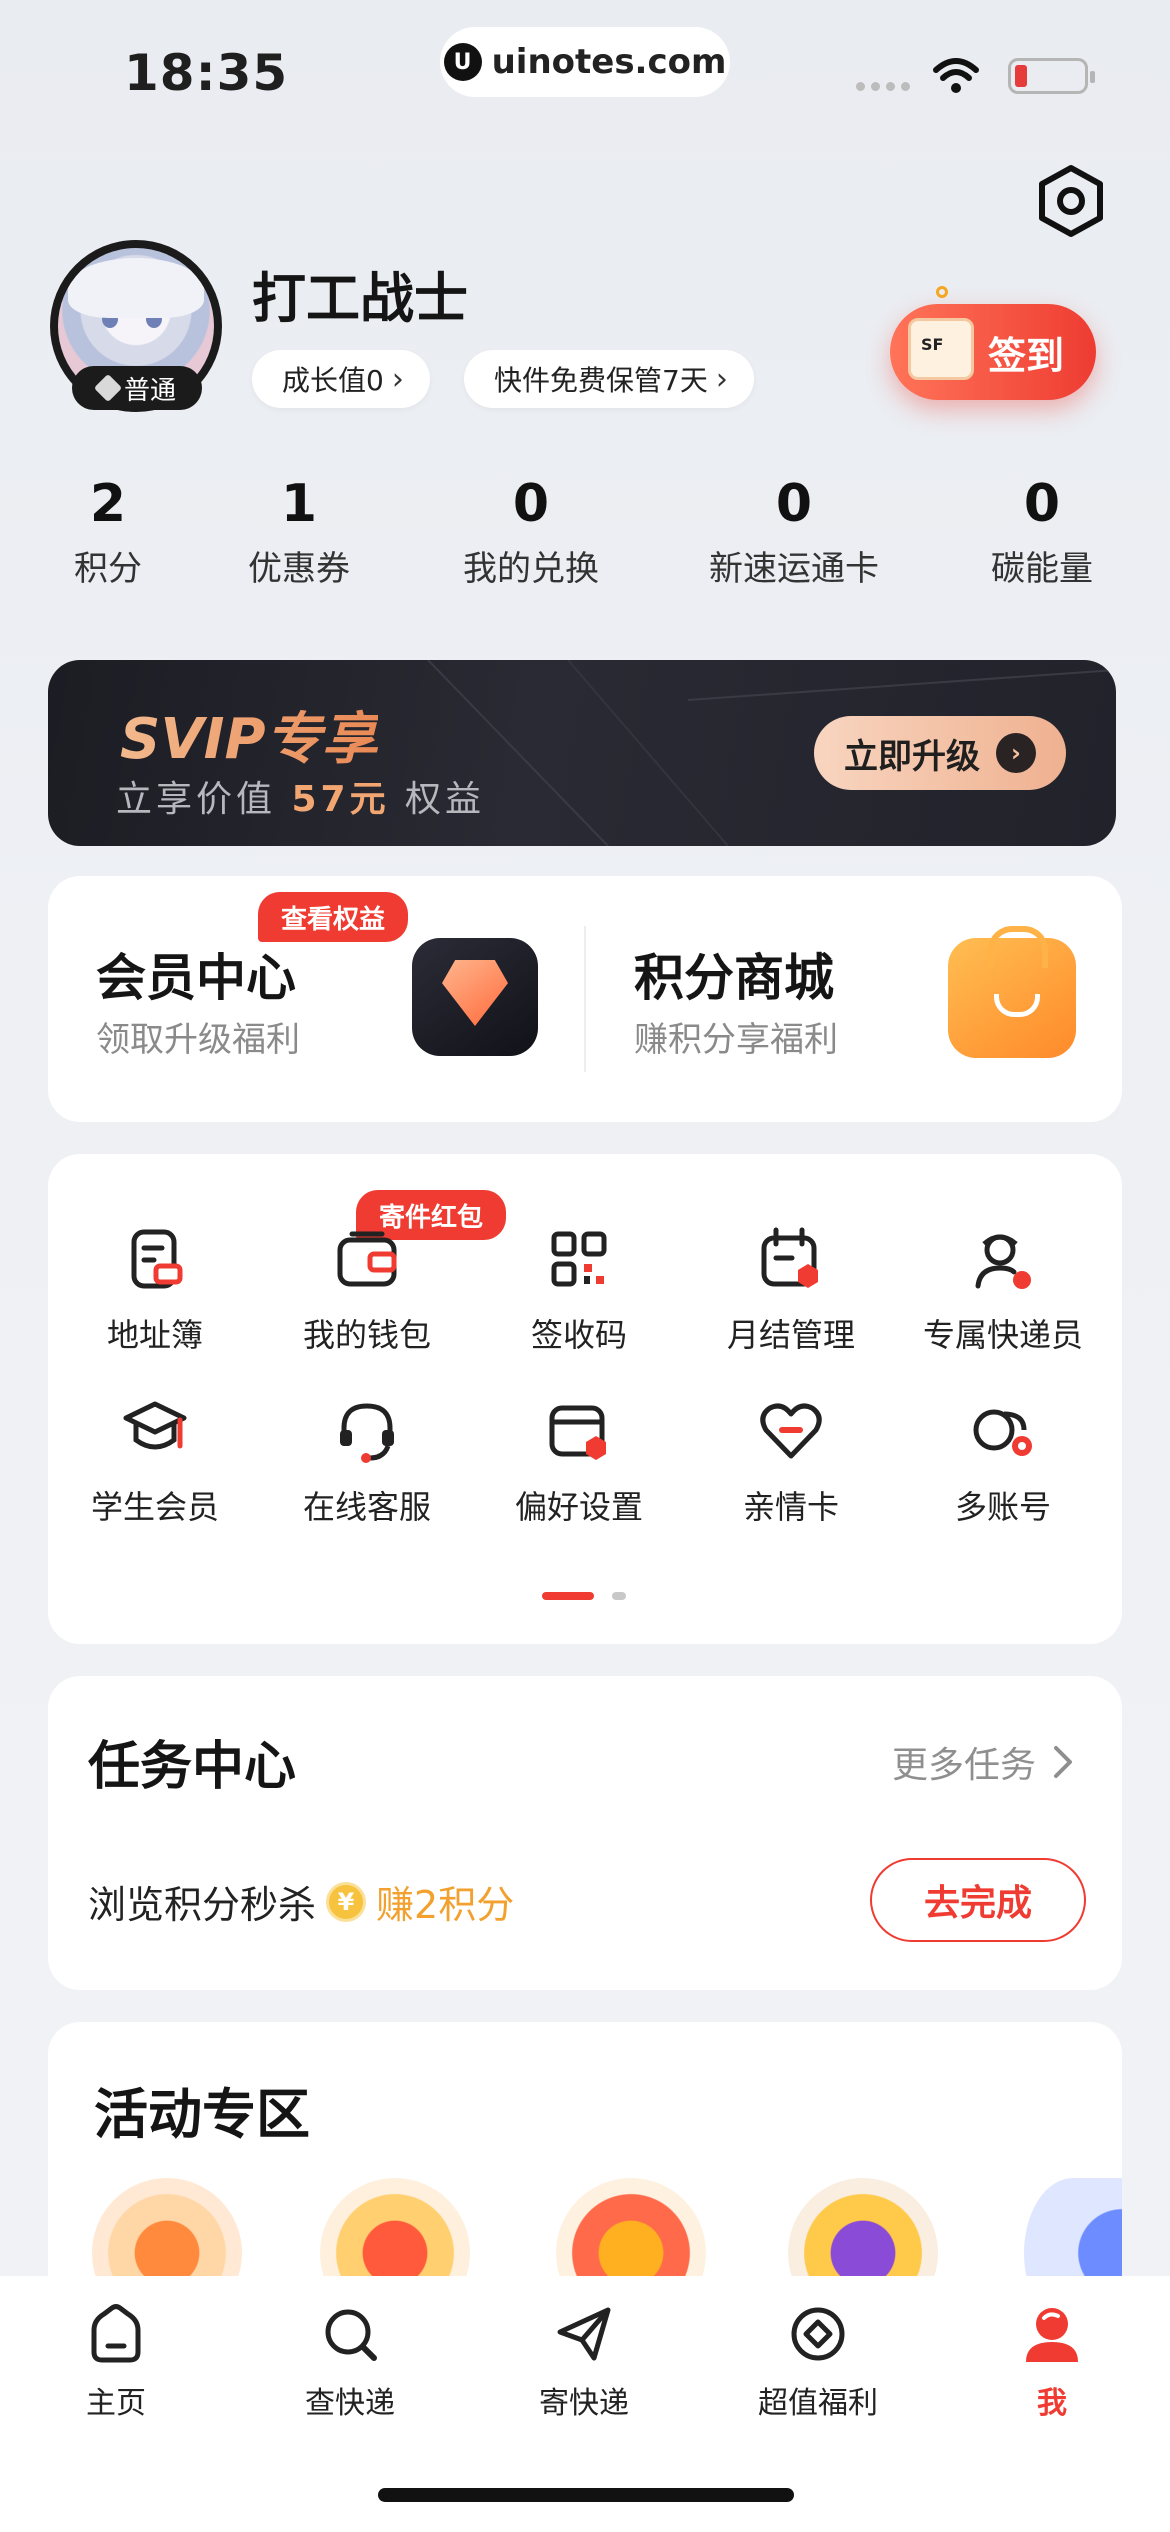 This screenshot has height=2532, width=1170. I want to click on diamond-icon, so click(108, 388).